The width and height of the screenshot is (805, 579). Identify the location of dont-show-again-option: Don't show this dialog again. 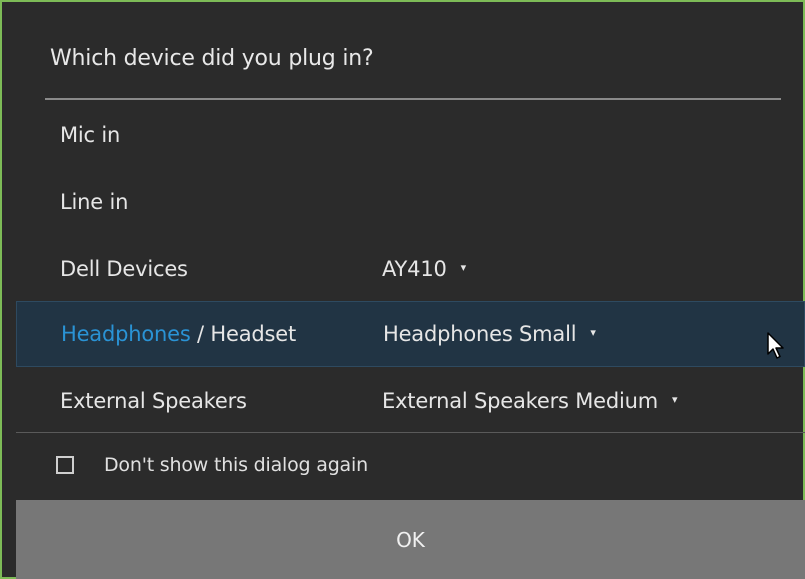
(212, 465).